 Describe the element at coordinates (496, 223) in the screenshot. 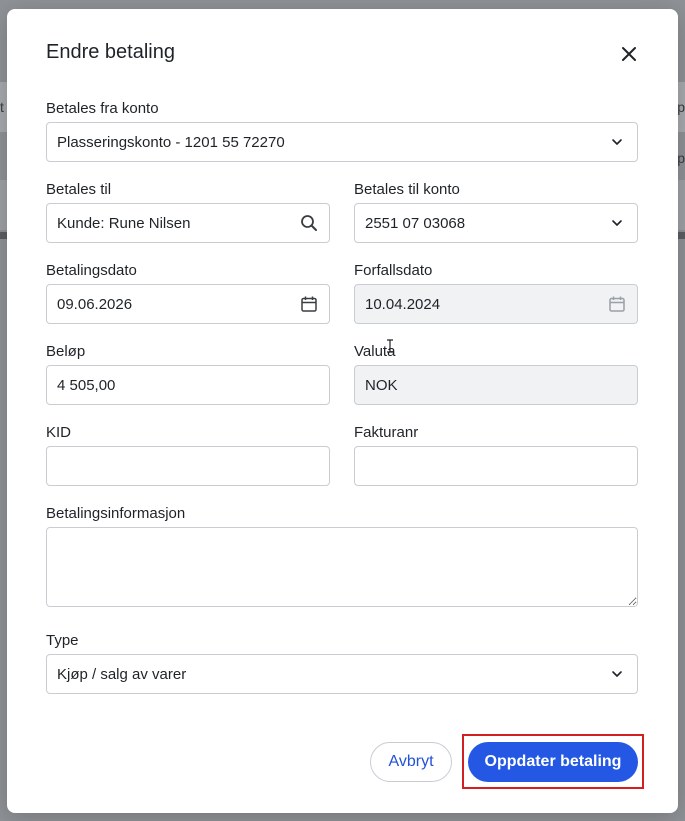

I see `to-account-select: 2551 07 03068` at that location.